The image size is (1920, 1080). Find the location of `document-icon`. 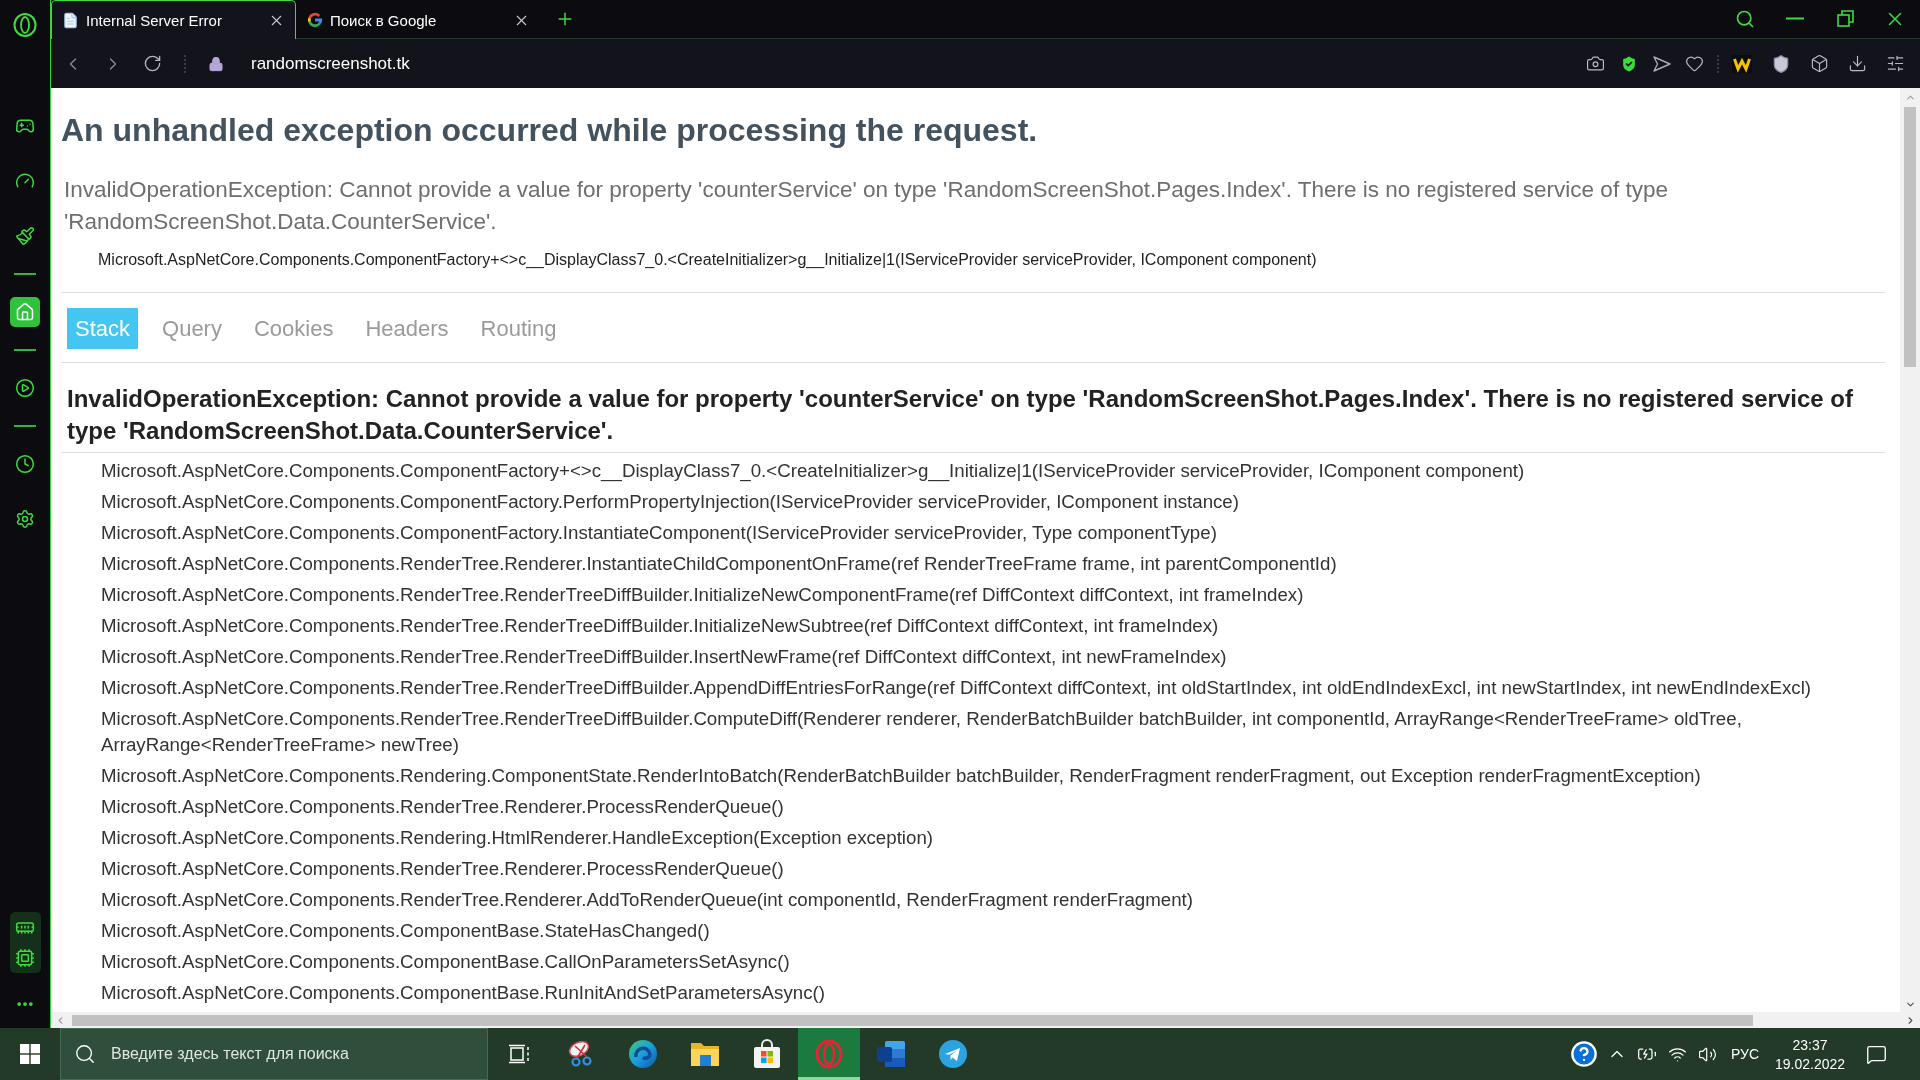

document-icon is located at coordinates (70, 20).